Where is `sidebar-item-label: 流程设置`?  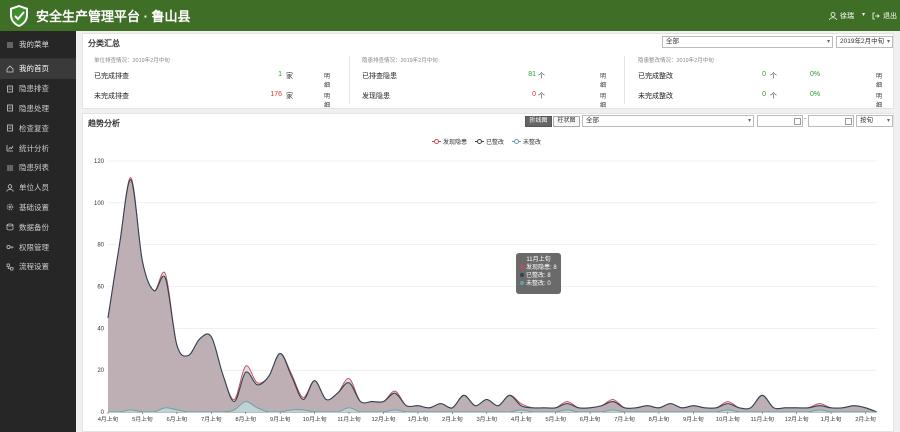
sidebar-item-label: 流程设置 is located at coordinates (34, 267).